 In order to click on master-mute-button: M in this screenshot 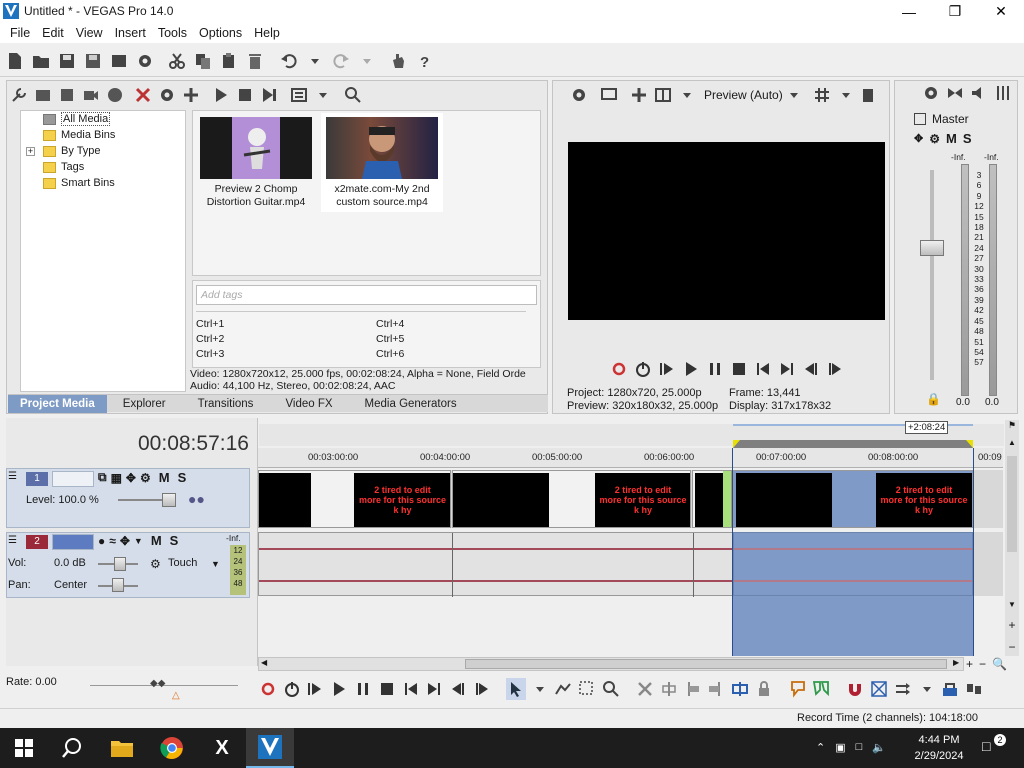, I will do `click(951, 138)`.